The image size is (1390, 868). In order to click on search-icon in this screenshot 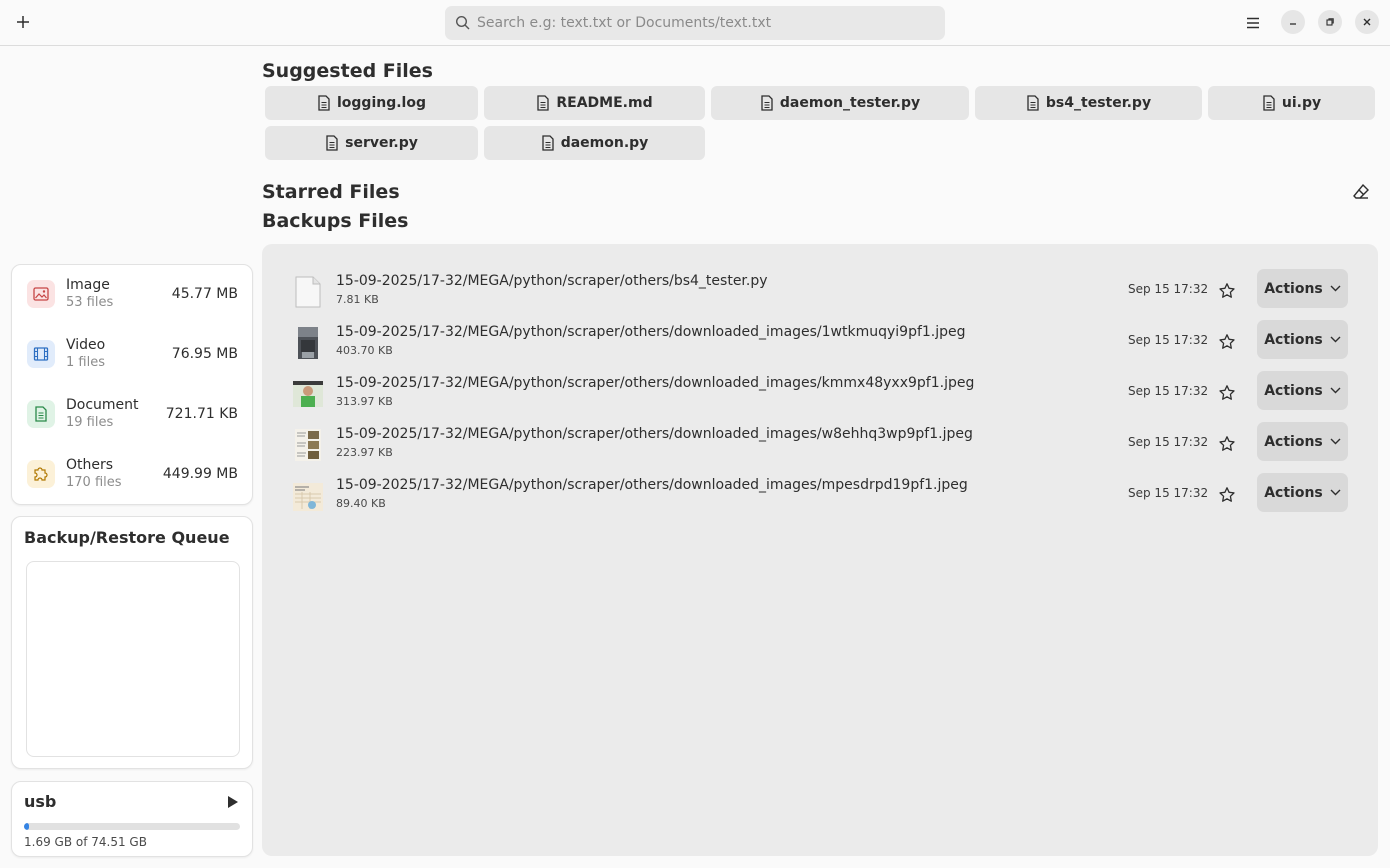, I will do `click(462, 22)`.